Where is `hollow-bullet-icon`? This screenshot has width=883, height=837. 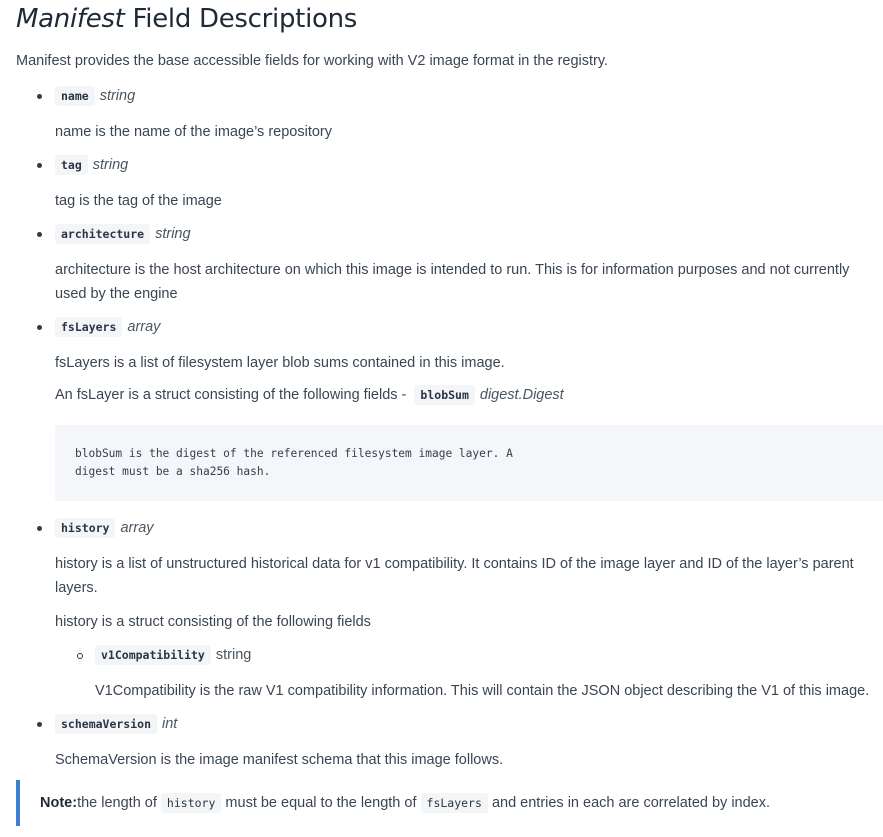
hollow-bullet-icon is located at coordinates (80, 656).